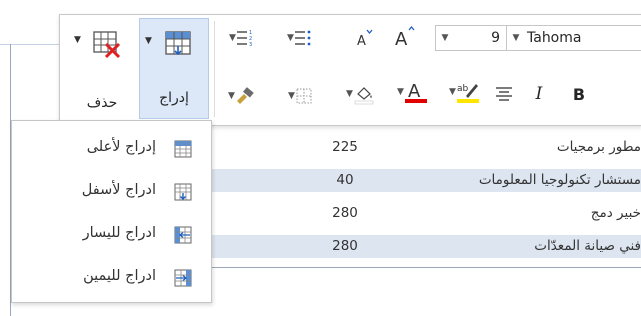 This screenshot has height=316, width=641. Describe the element at coordinates (516, 147) in the screenshot. I see `table-cell-job: مطور برمجيات` at that location.